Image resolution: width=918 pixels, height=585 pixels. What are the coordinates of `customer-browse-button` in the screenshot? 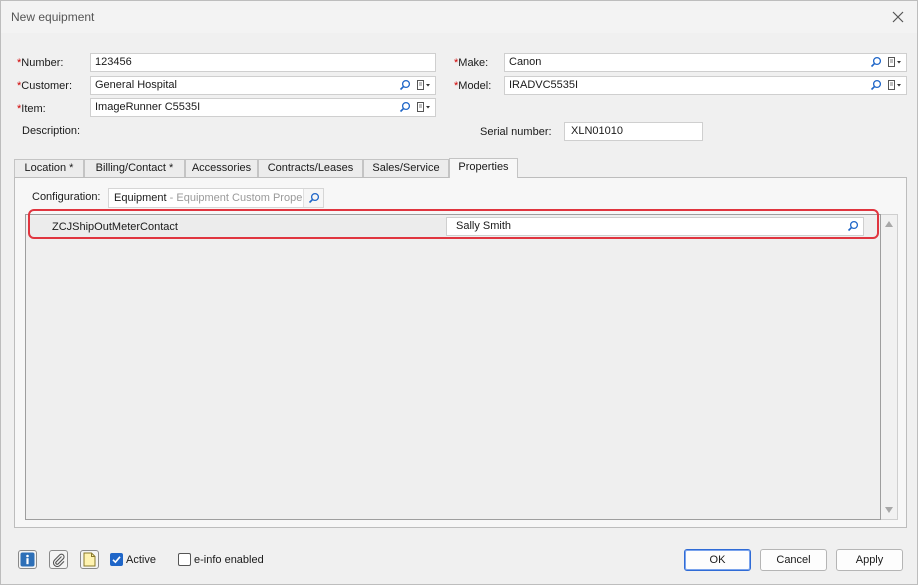 It's located at (424, 85).